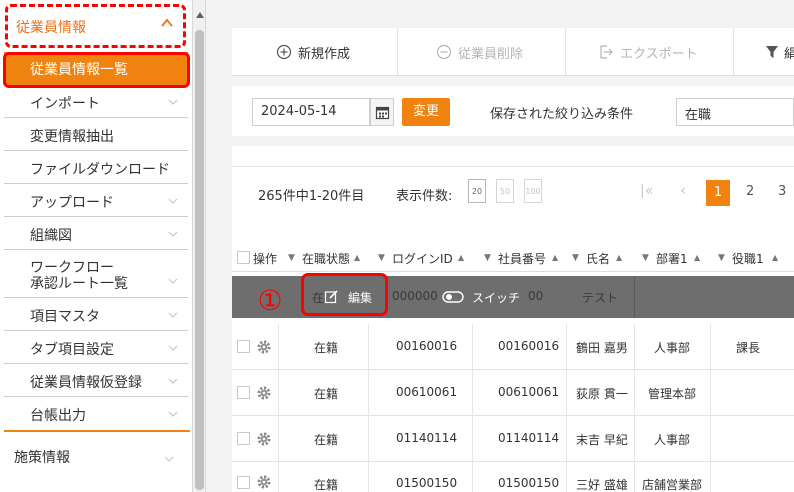 This screenshot has width=794, height=492. What do you see at coordinates (513, 347) in the screenshot?
I see `table-row: 在籍 00160016 00160016 鶴田 嘉男 人事部 課長` at bounding box center [513, 347].